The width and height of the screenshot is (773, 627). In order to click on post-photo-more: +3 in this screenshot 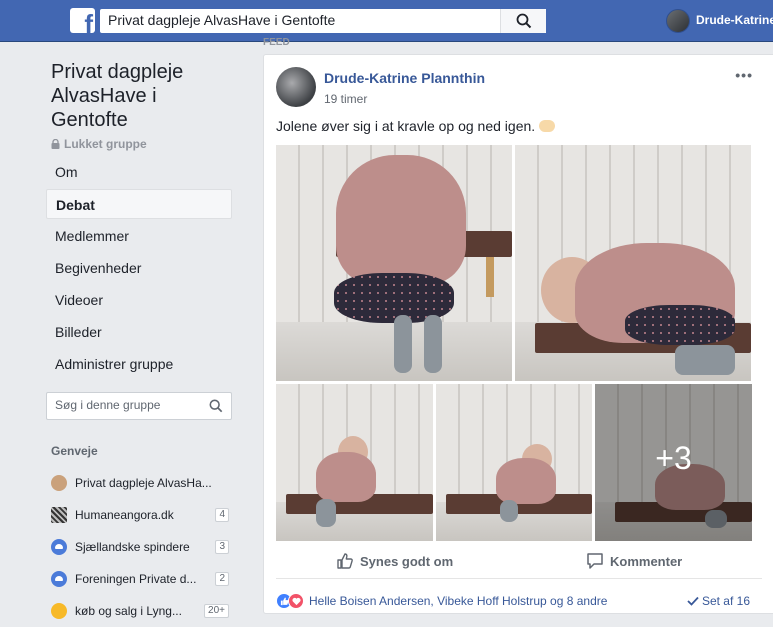, I will do `click(673, 462)`.